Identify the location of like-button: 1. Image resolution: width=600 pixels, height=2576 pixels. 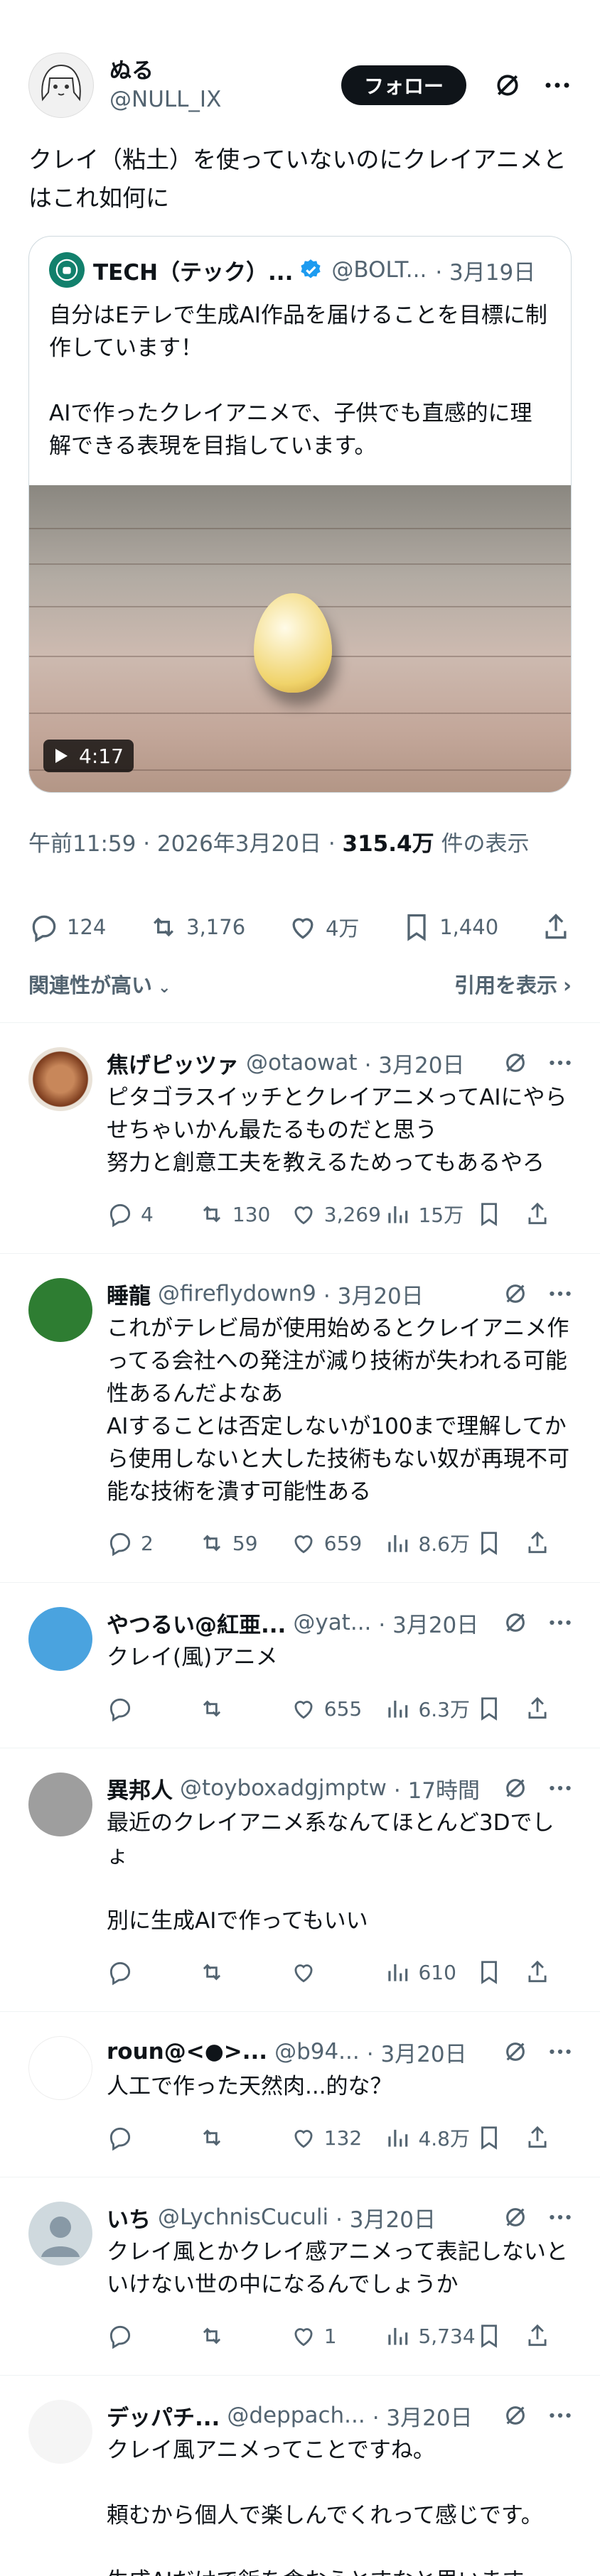
(337, 2335).